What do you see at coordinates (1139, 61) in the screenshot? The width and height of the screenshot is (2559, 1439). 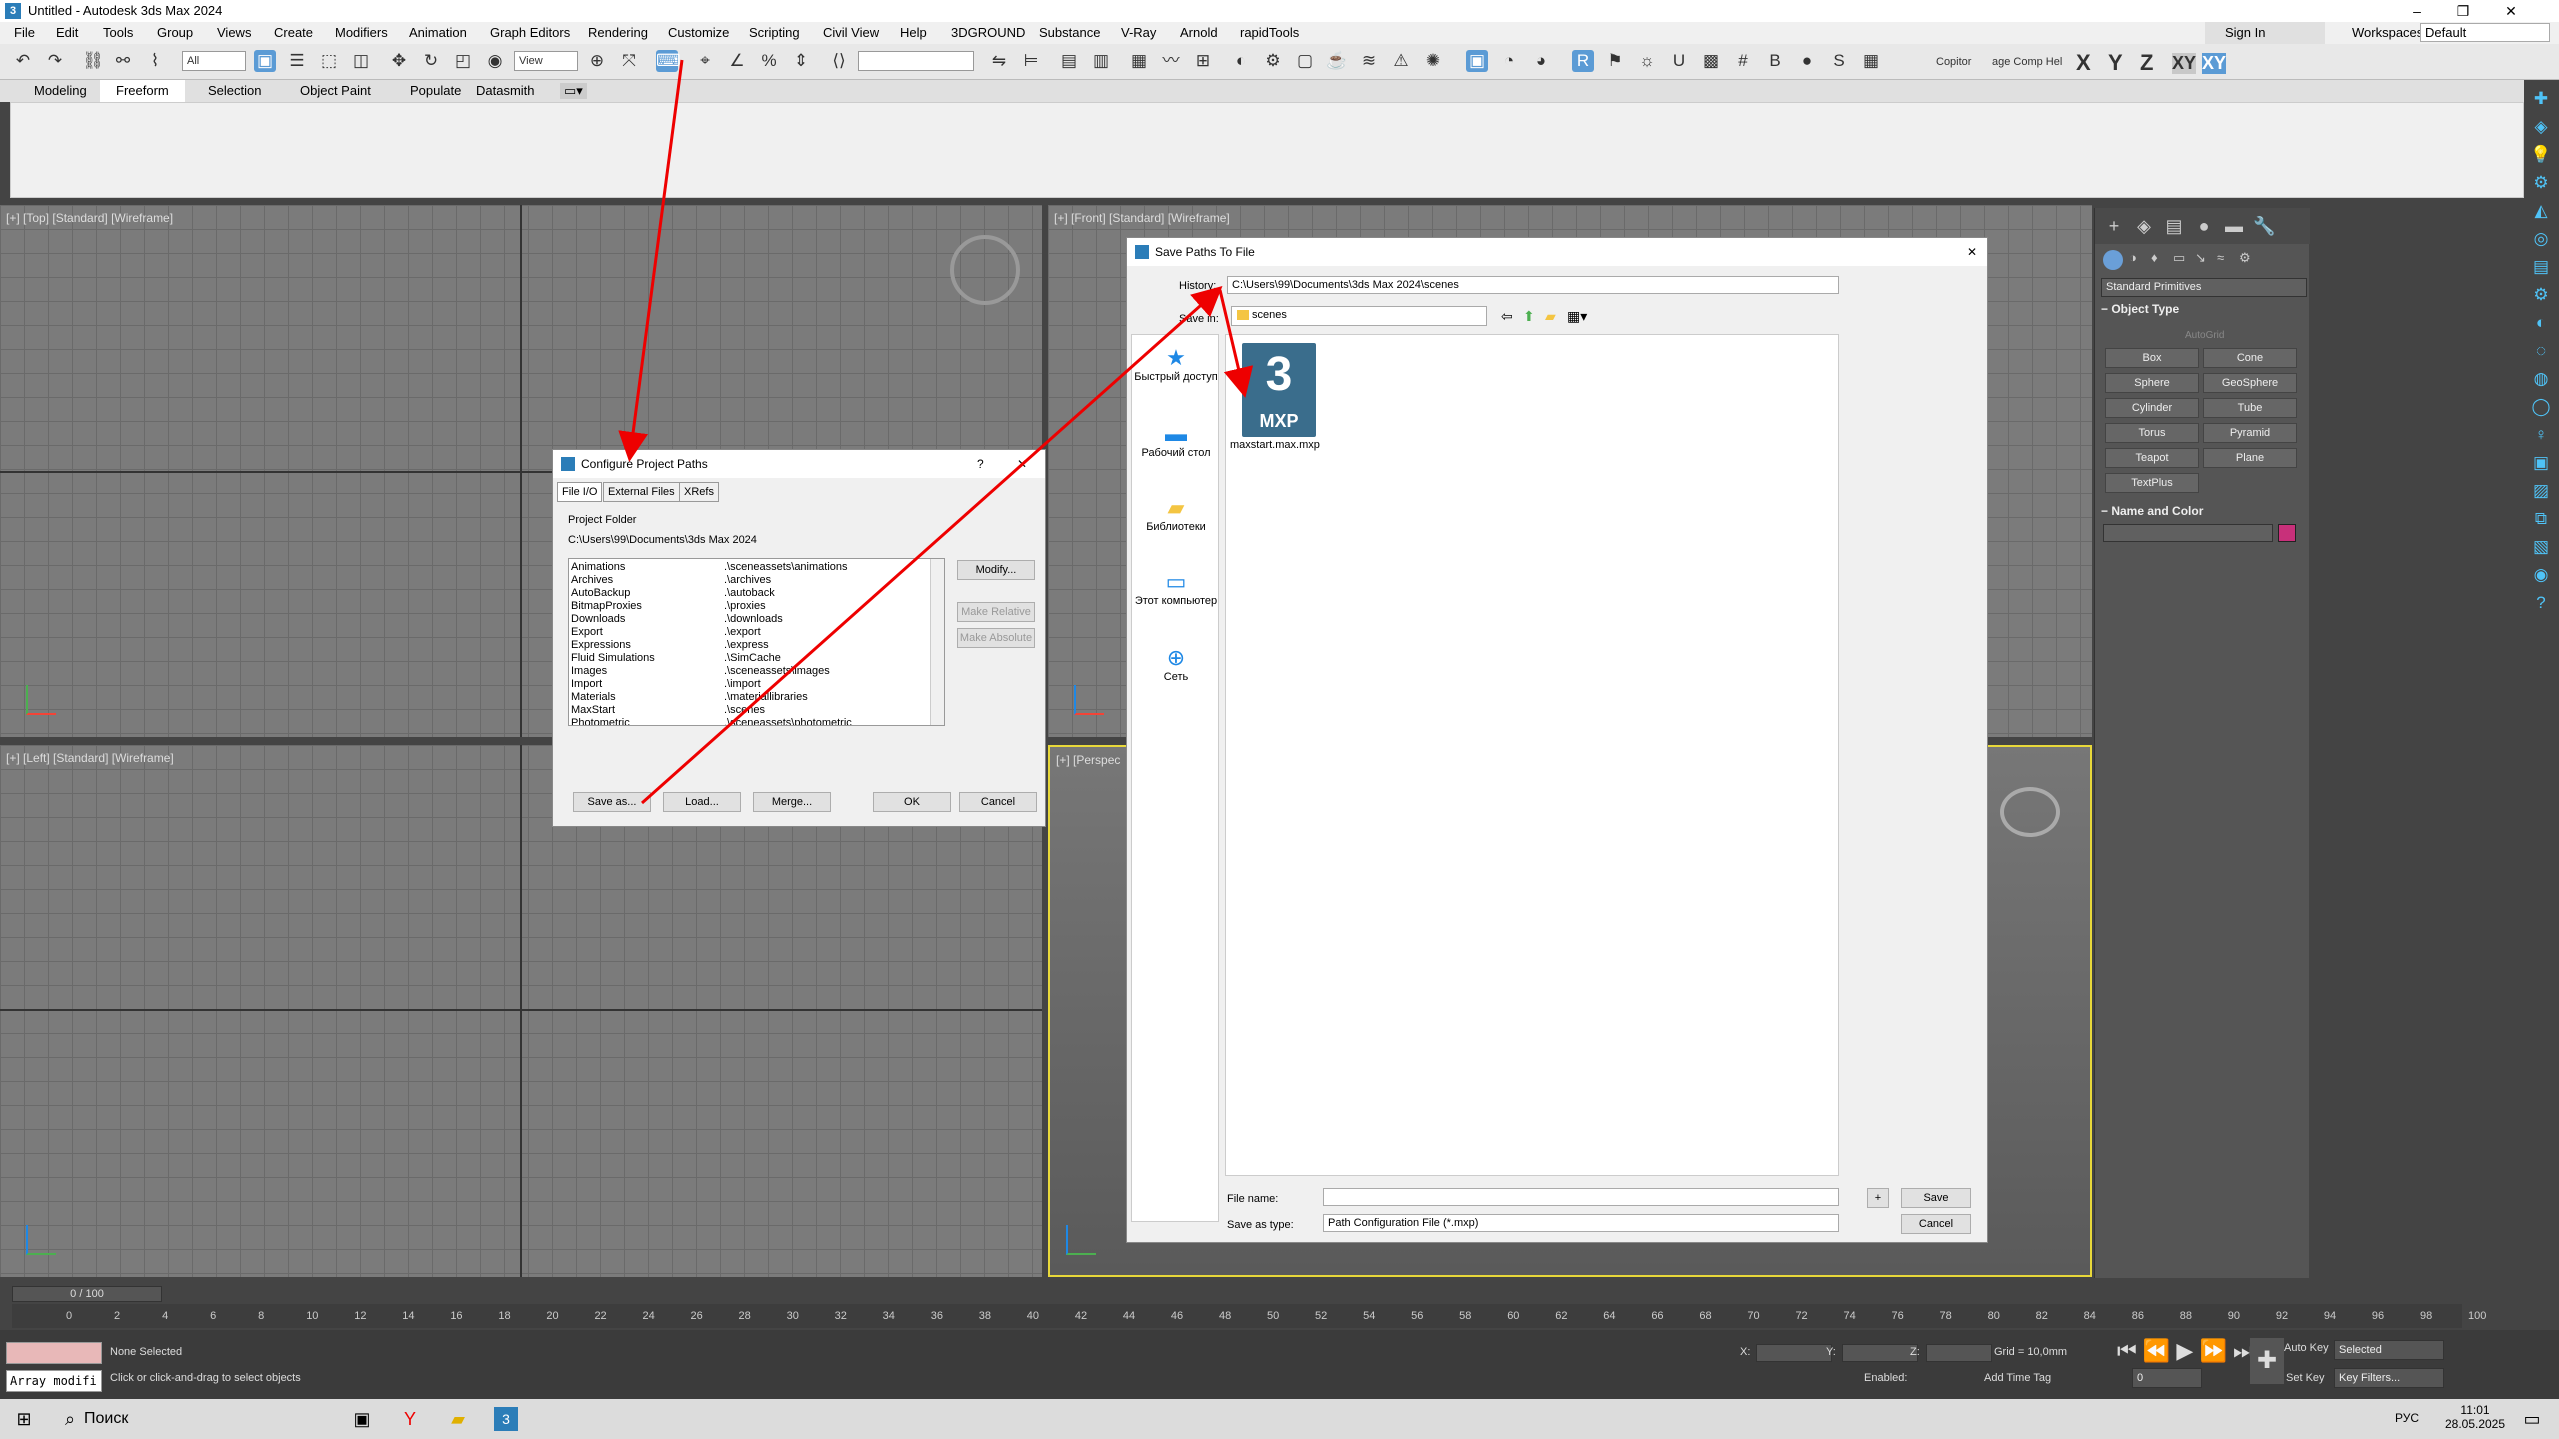 I see `ribbon-toggle-icon: ▦` at bounding box center [1139, 61].